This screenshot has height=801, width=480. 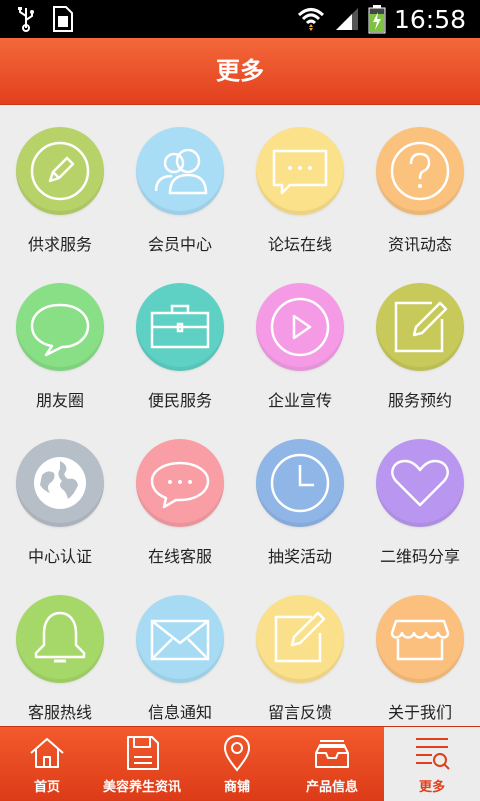 What do you see at coordinates (60, 483) in the screenshot?
I see `globe-icon` at bounding box center [60, 483].